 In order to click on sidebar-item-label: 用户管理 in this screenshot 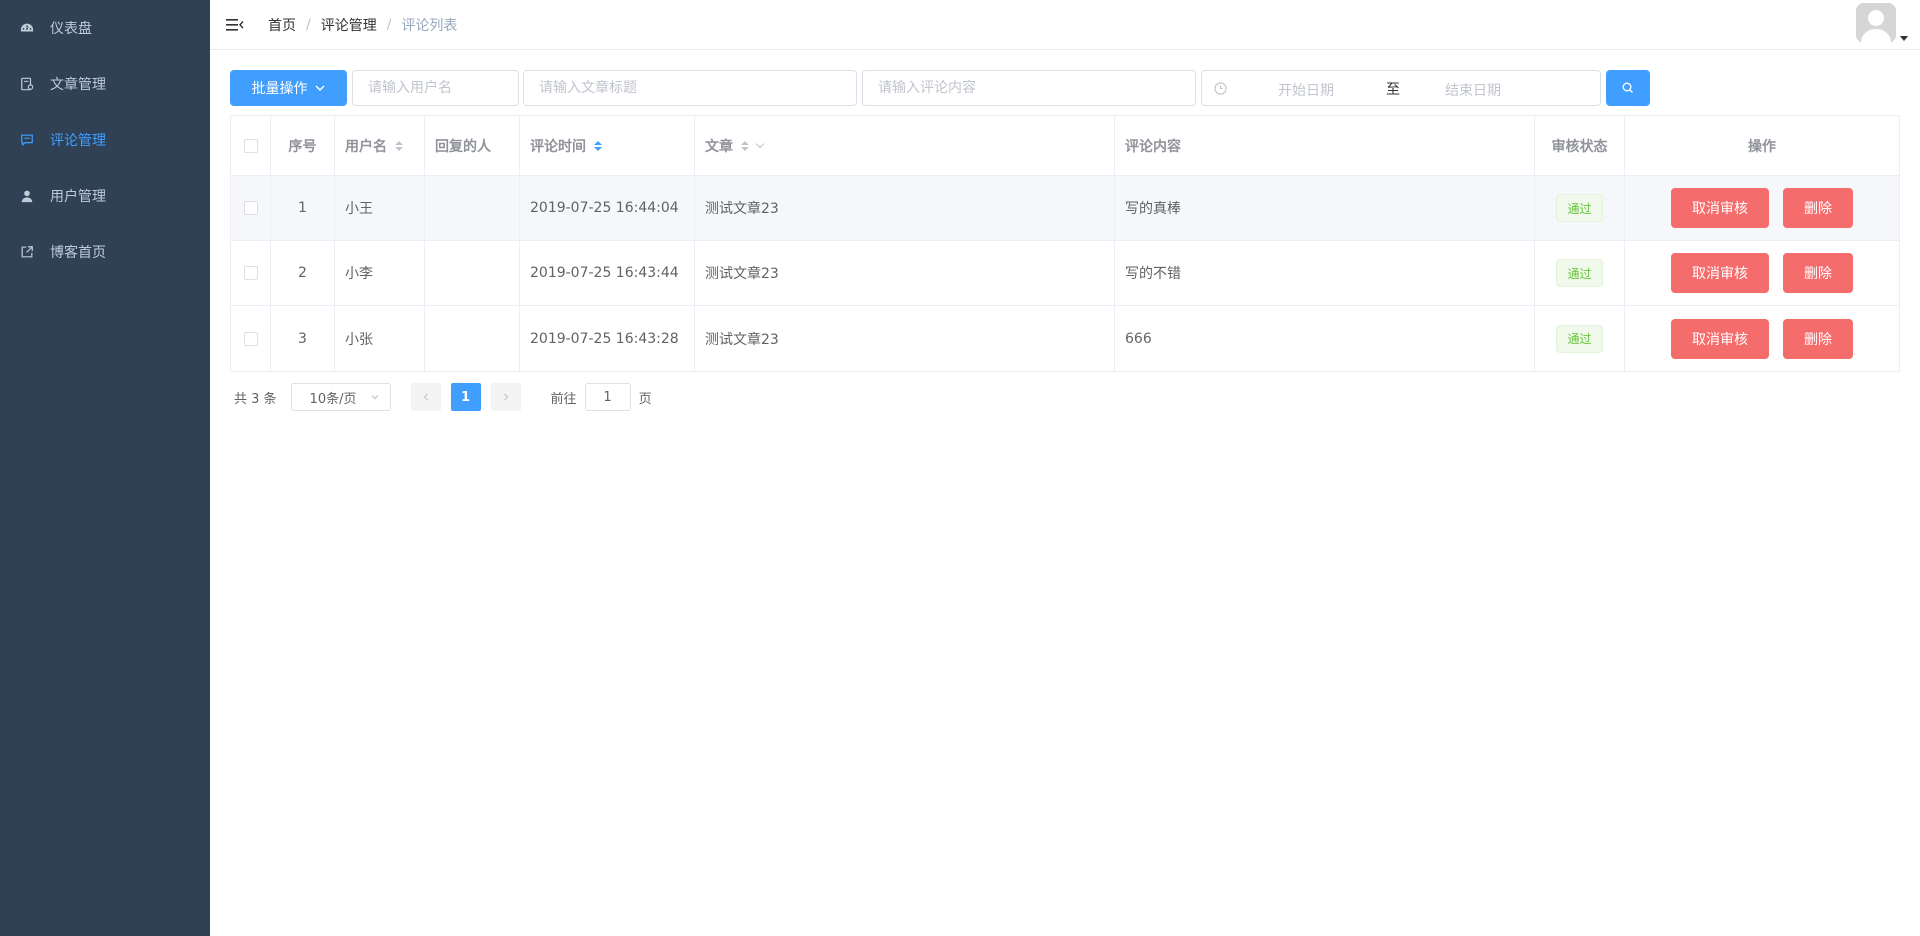, I will do `click(78, 197)`.